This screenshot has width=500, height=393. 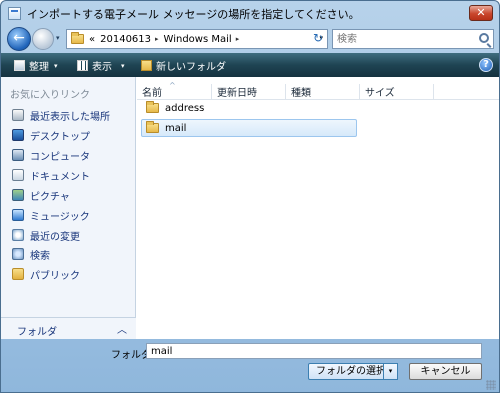 What do you see at coordinates (323, 92) in the screenshot?
I see `column-header-type: 種類` at bounding box center [323, 92].